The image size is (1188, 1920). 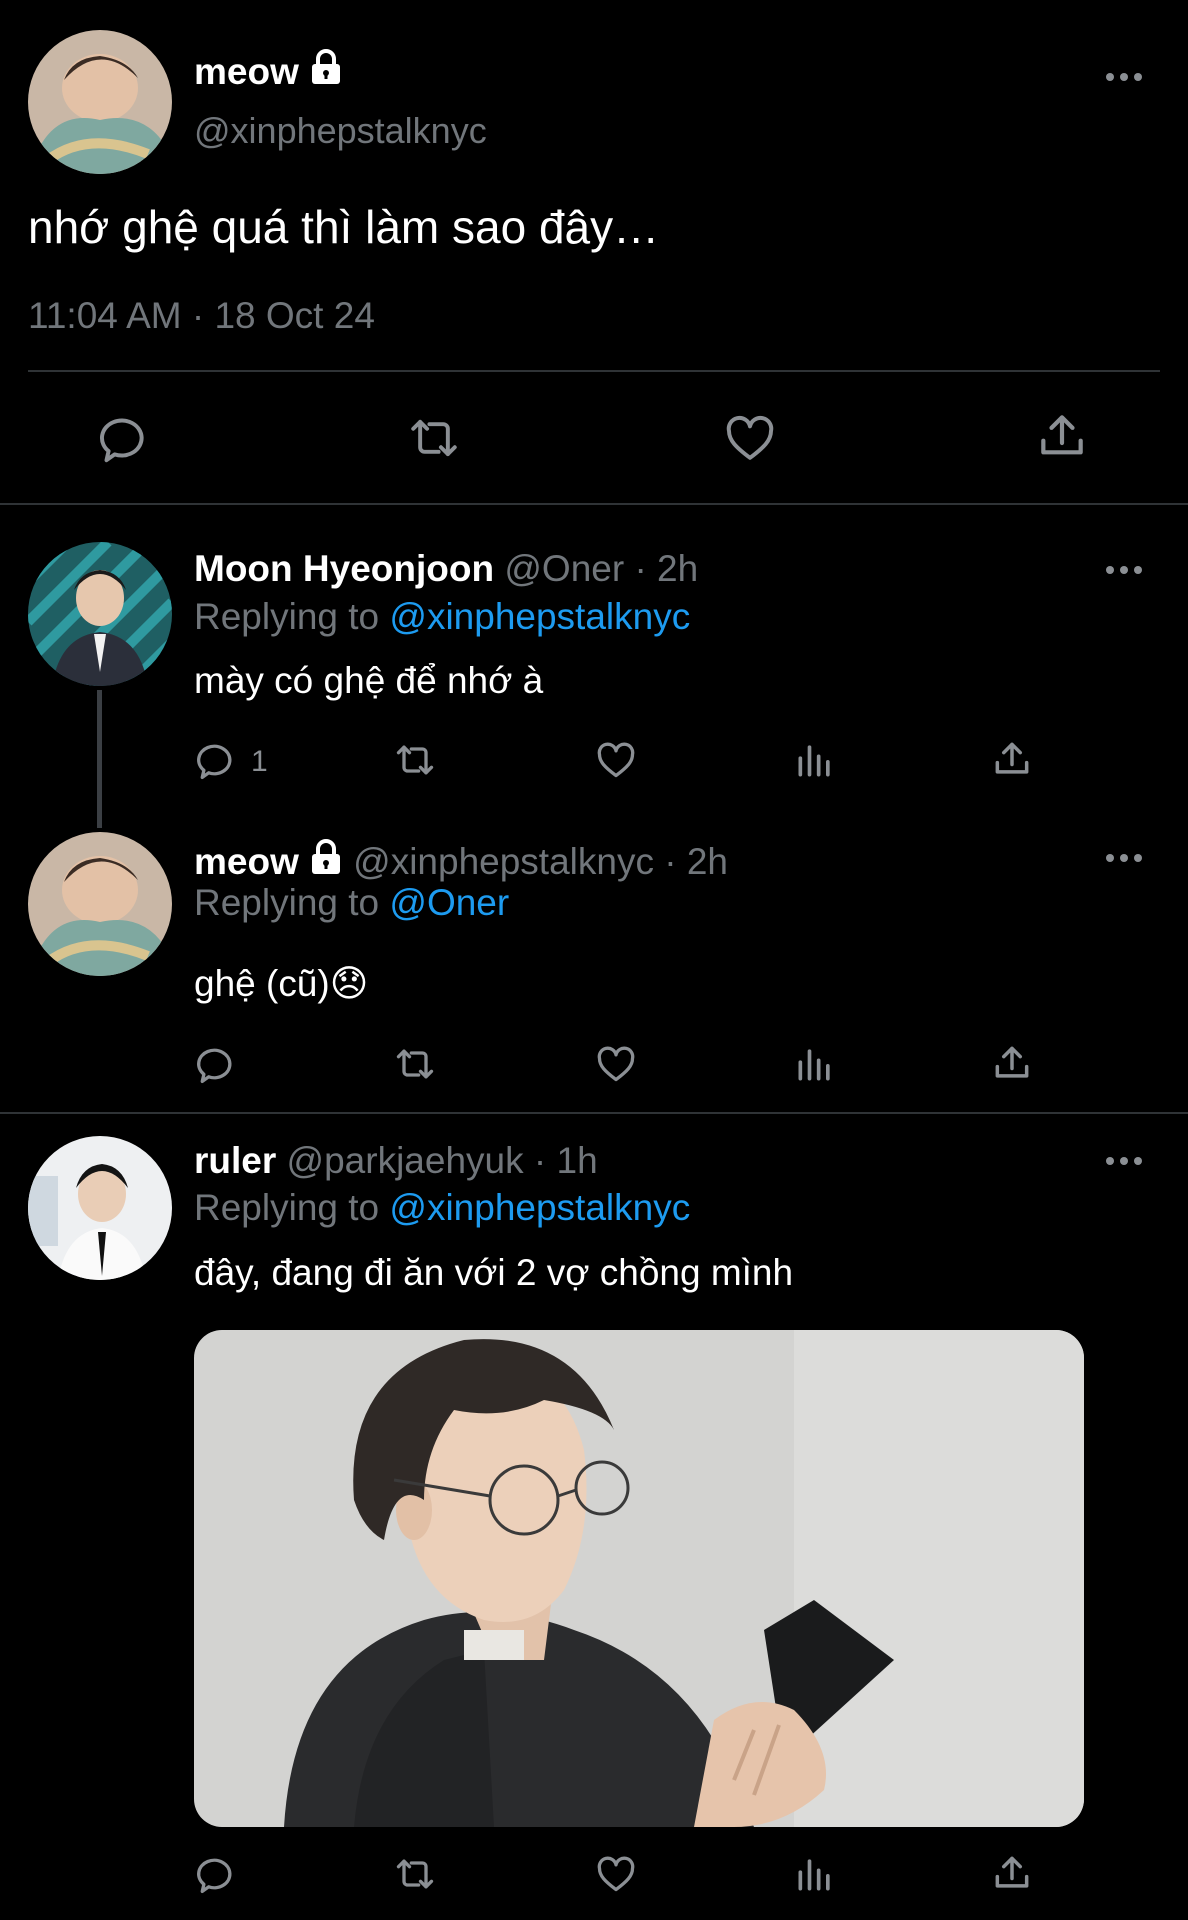 What do you see at coordinates (344, 568) in the screenshot?
I see `reply-author-name: Moon Hyeonjoon` at bounding box center [344, 568].